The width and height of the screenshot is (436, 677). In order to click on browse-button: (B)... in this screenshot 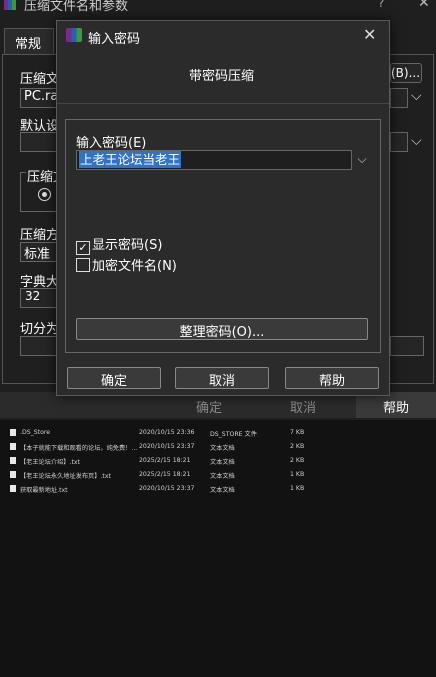, I will do `click(406, 73)`.